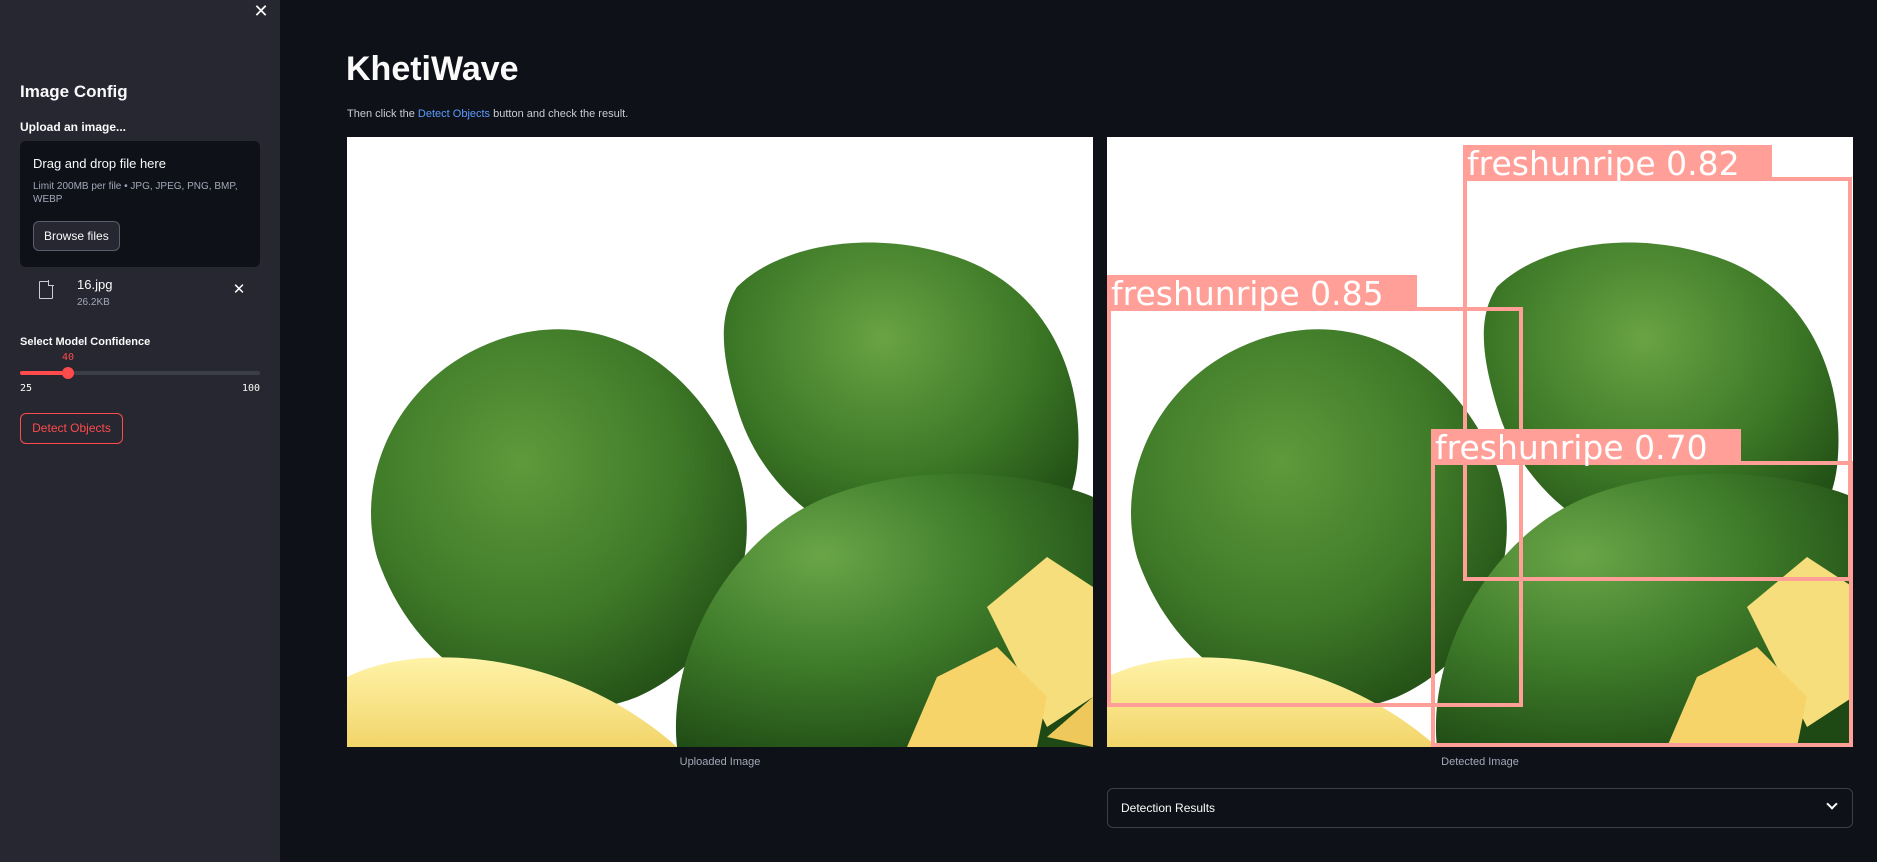 This screenshot has width=1877, height=862. What do you see at coordinates (250, 388) in the screenshot?
I see `slider-max: 100` at bounding box center [250, 388].